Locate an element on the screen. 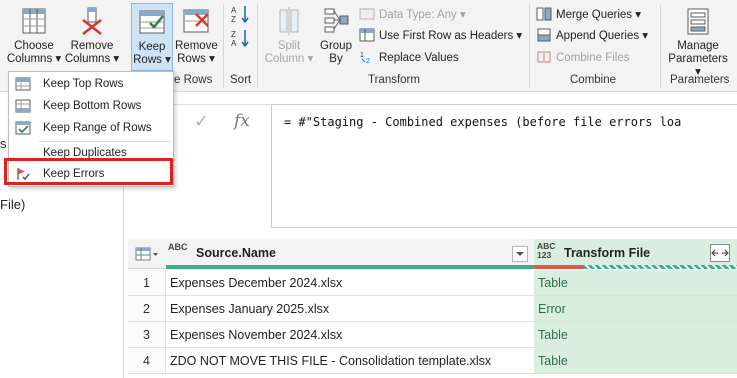 This screenshot has width=737, height=378. use-first-row-headers-label: Use First Row as Headers ▾ is located at coordinates (451, 36).